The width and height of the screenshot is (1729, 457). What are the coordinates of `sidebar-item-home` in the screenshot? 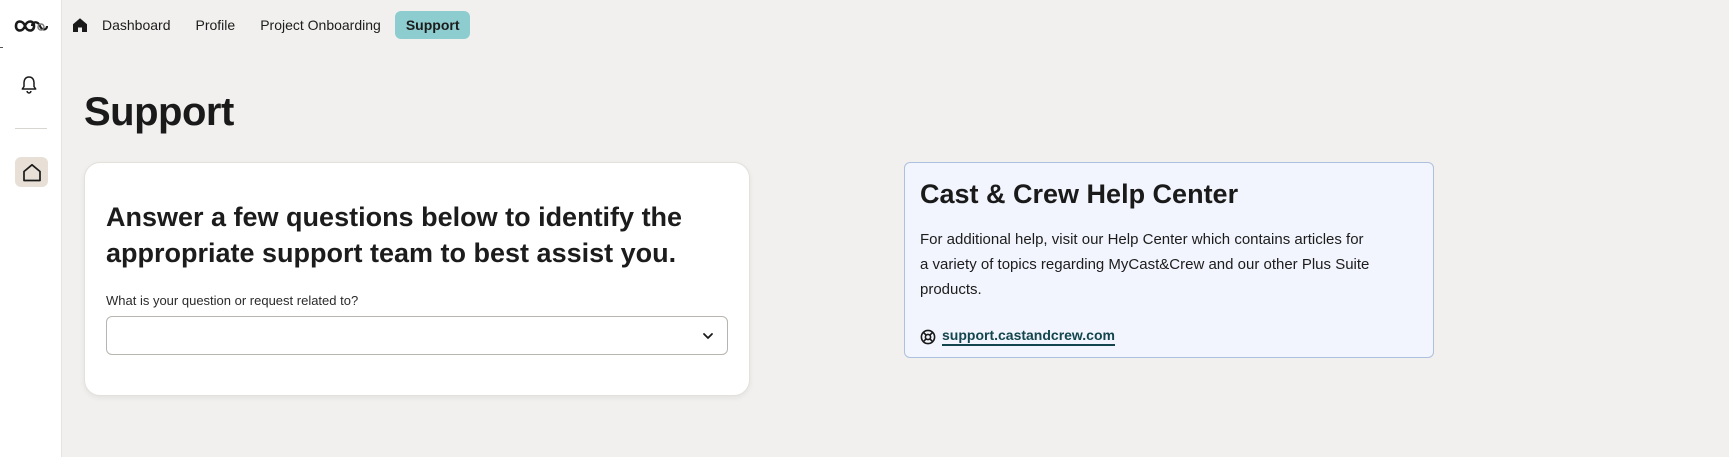 It's located at (31, 172).